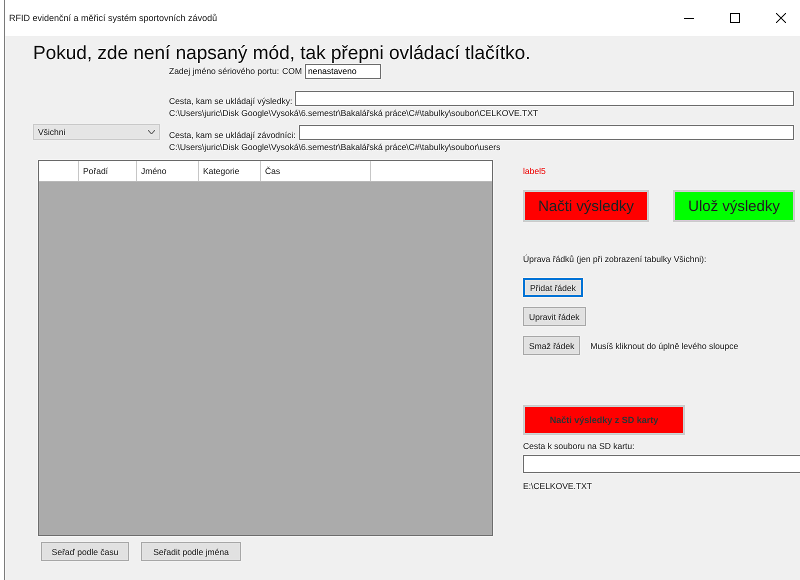 This screenshot has width=800, height=580. Describe the element at coordinates (230, 101) in the screenshot. I see `path-label: Cesta, kam se ukládají výsledky:` at that location.